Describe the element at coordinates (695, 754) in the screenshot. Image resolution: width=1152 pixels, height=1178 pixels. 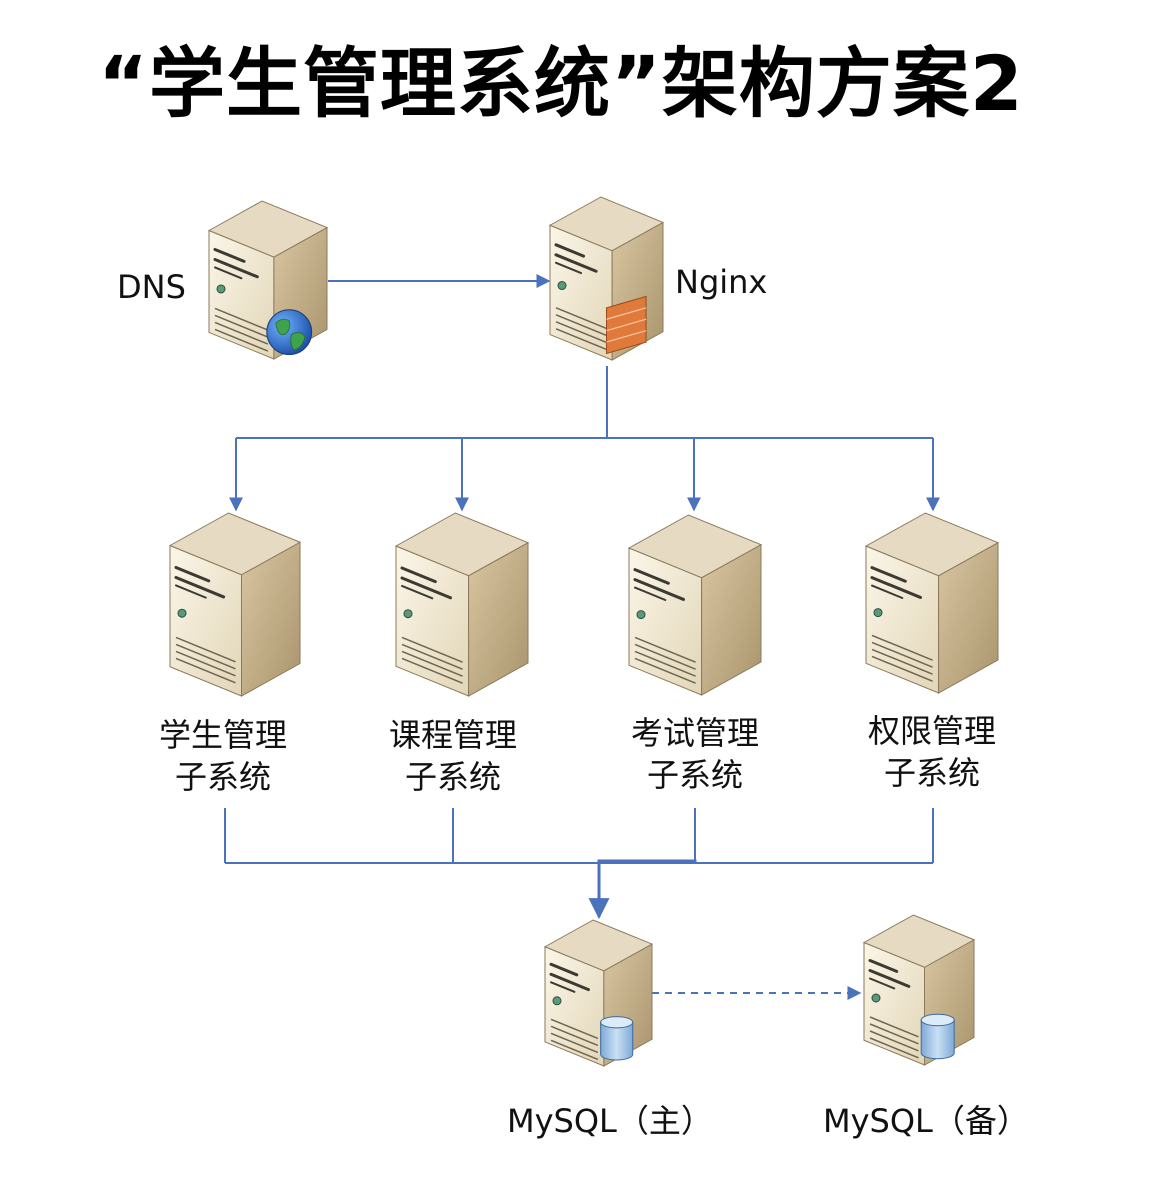
I see `subsystem-3-label: 考试管理 子系统` at that location.